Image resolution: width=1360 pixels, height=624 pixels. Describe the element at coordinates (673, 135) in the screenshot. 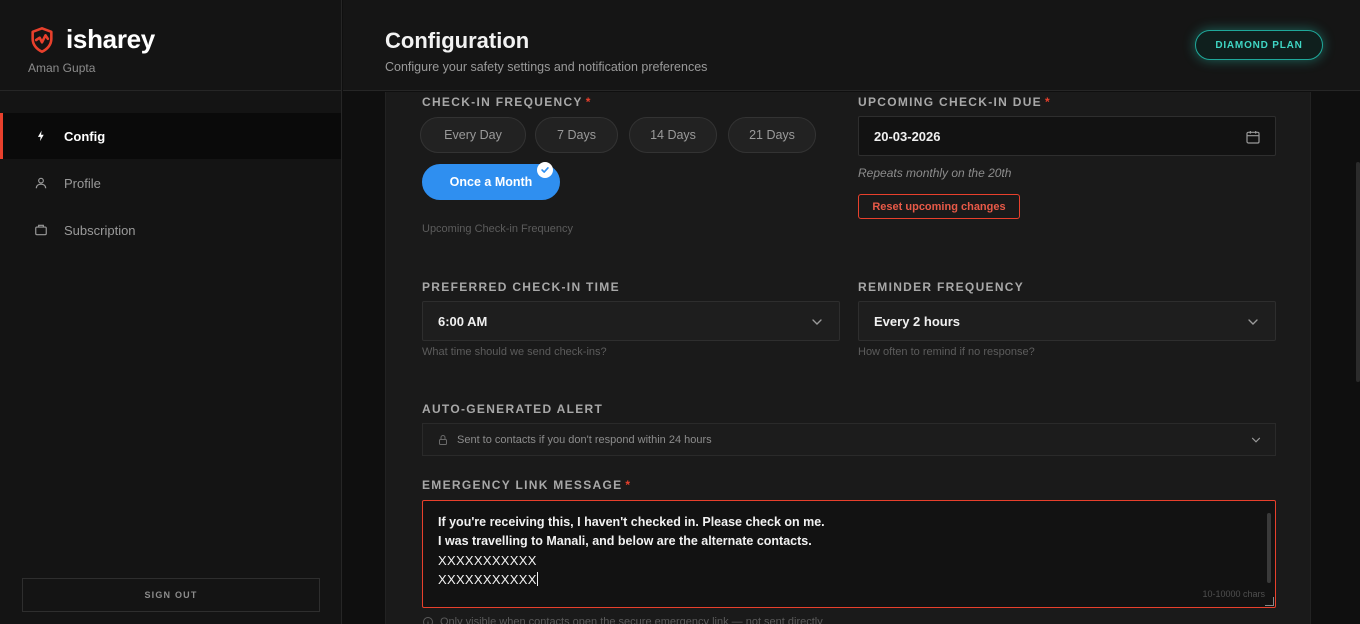

I see `frequency-chip-14-days: 14 Days` at that location.